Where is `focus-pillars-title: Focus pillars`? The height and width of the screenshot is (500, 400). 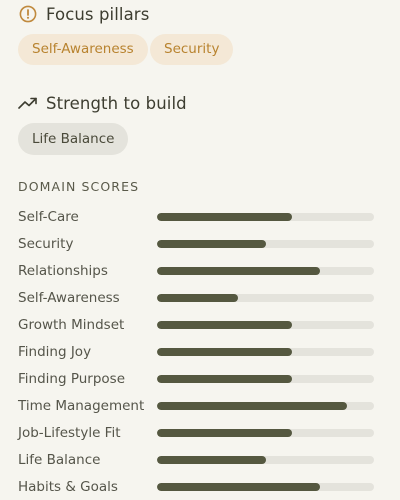
focus-pillars-title: Focus pillars is located at coordinates (98, 14).